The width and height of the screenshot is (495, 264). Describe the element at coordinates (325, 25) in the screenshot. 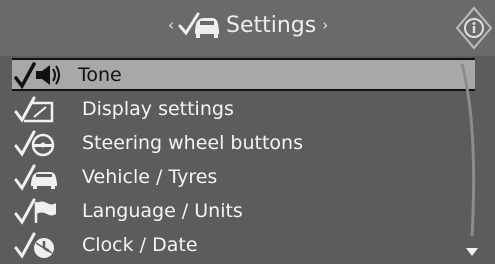

I see `nav-right-arrow: ›` at that location.